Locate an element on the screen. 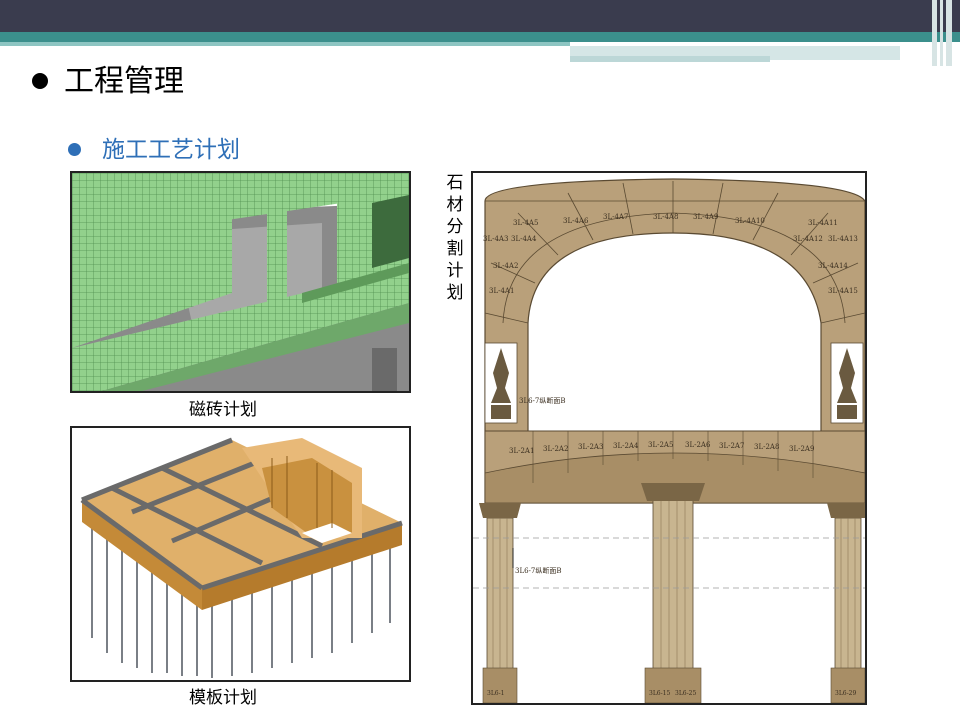 This screenshot has height=720, width=960. arch-block-label: 3L-4A8 is located at coordinates (665, 217).